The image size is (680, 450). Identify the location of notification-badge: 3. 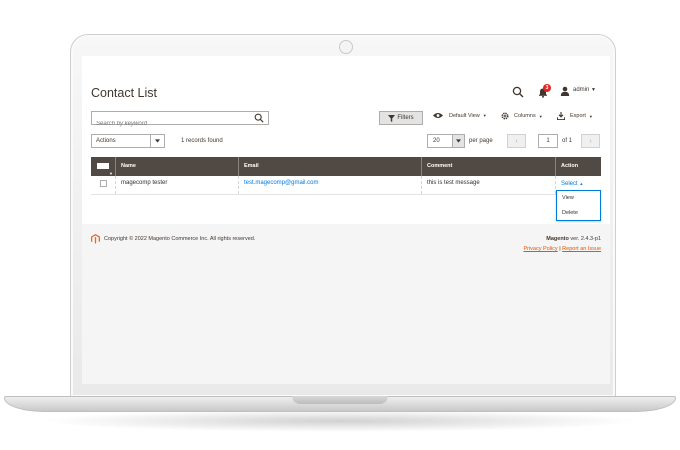
(547, 88).